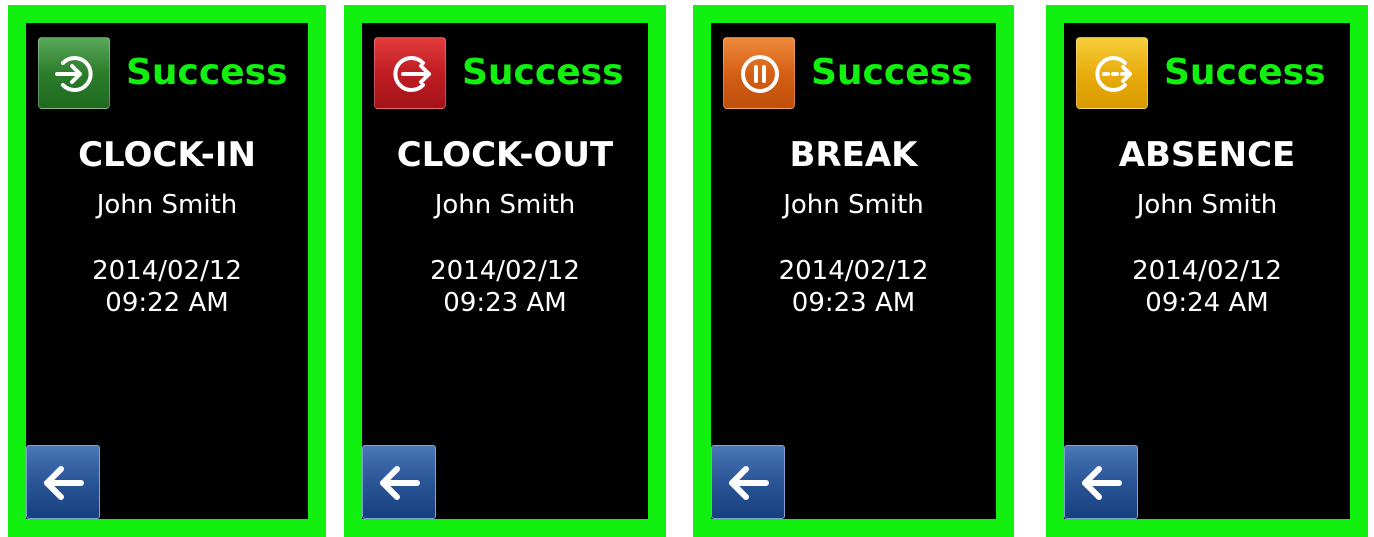 The height and width of the screenshot is (537, 1374). Describe the element at coordinates (1112, 73) in the screenshot. I see `absence-icon` at that location.